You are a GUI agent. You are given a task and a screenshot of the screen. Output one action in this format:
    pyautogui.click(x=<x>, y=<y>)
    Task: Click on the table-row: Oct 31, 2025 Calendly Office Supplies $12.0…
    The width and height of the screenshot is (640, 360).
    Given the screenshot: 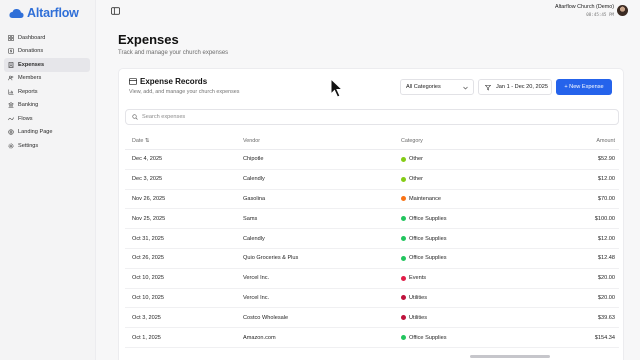 What is the action you would take?
    pyautogui.click(x=372, y=239)
    